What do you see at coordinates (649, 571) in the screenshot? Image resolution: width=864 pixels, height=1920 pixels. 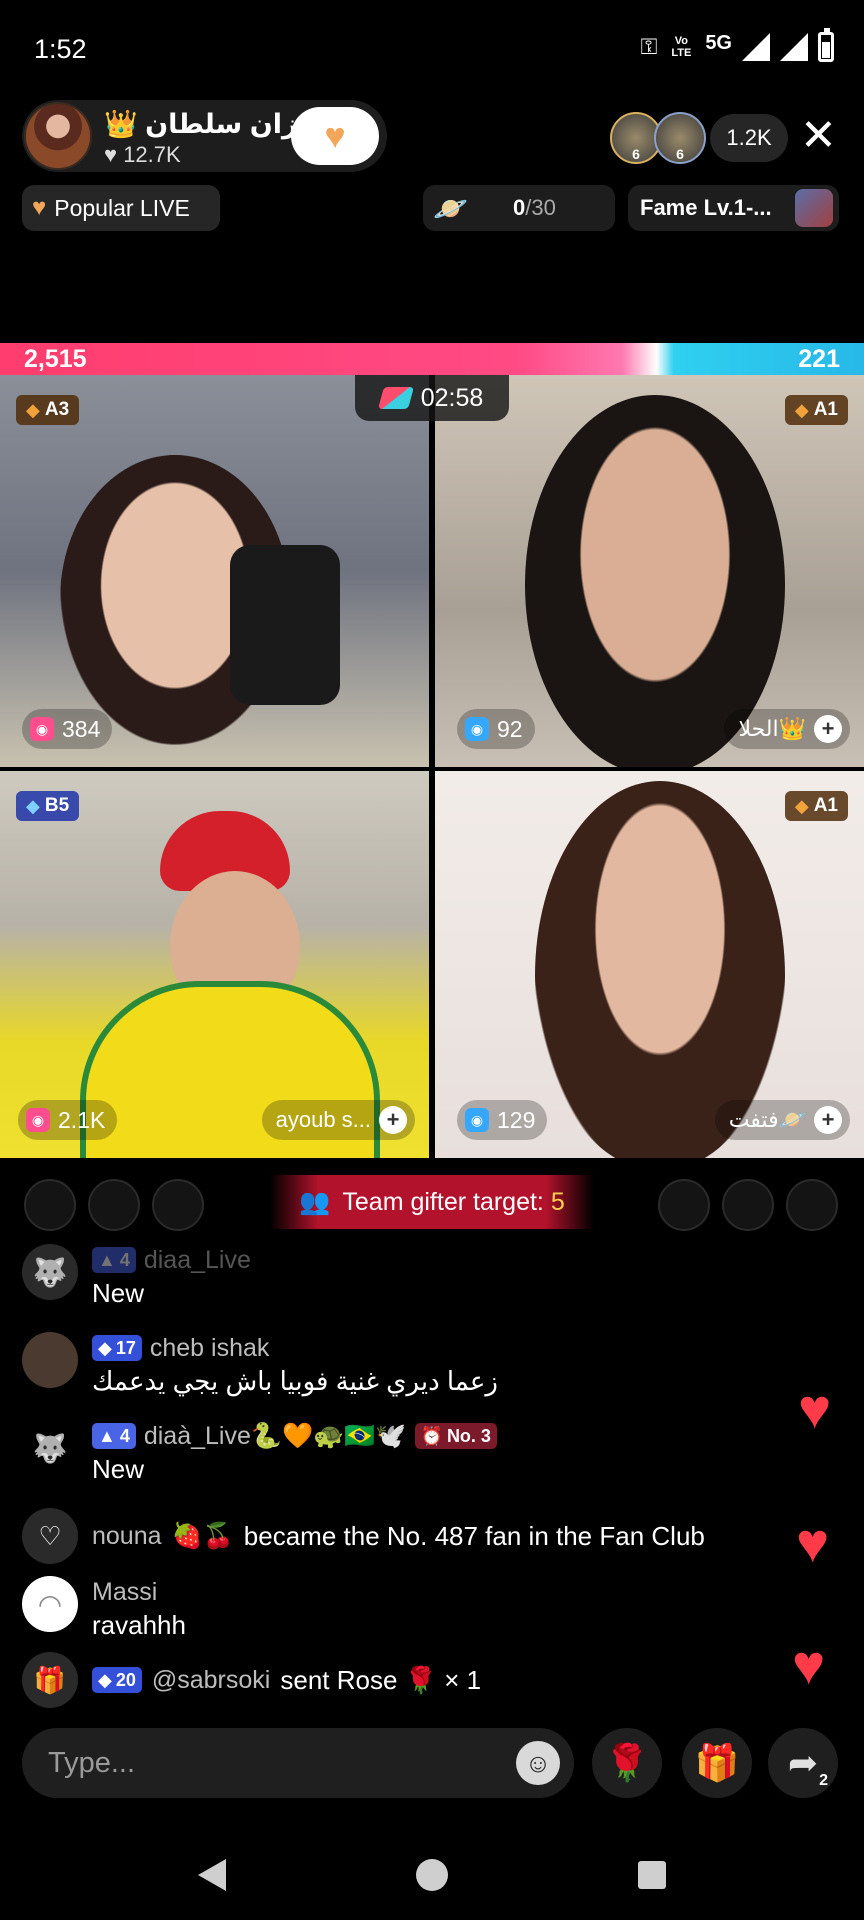 I see `video-tile-2: ◆ A1 ◉ 92 الحلا👑 +` at bounding box center [649, 571].